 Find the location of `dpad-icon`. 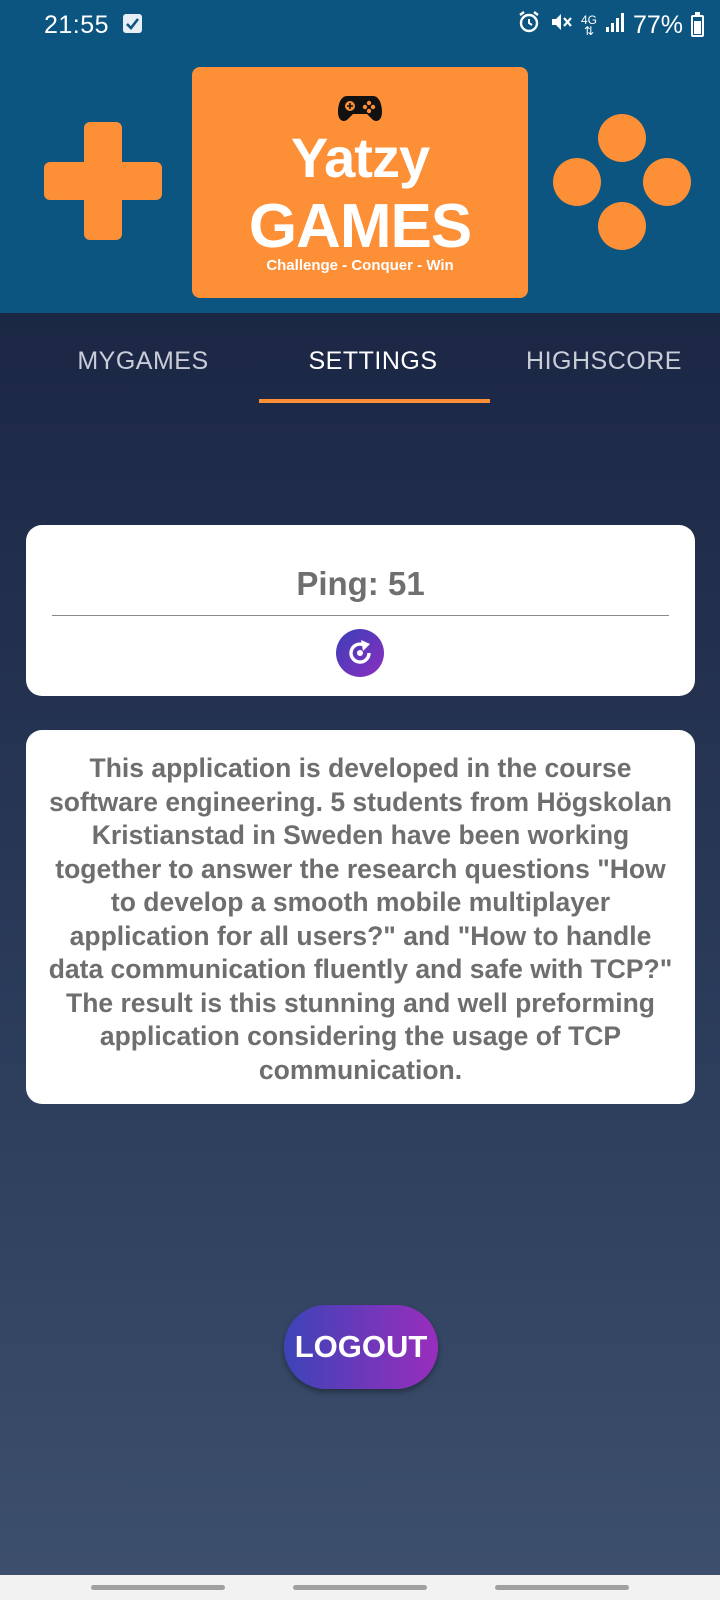

dpad-icon is located at coordinates (103, 181).